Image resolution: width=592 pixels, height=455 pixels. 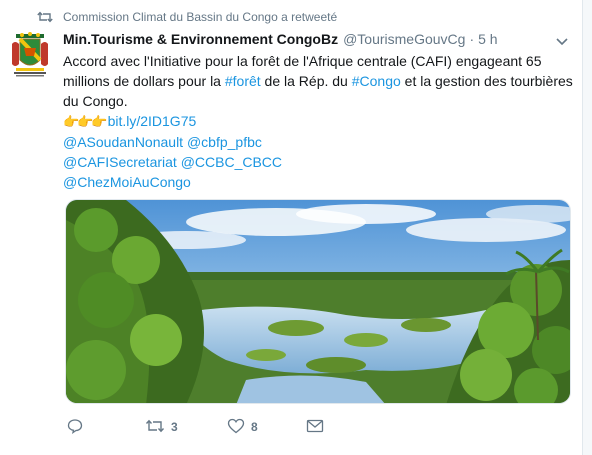 What do you see at coordinates (254, 427) in the screenshot?
I see `like-count: 8` at bounding box center [254, 427].